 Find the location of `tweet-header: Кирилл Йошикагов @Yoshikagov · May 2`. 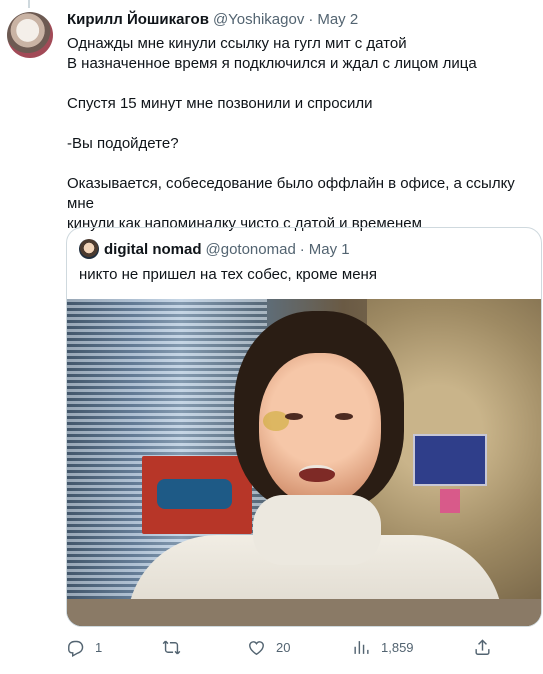

tweet-header: Кирилл Йошикагов @Yoshikagov · May 2 is located at coordinates (302, 20).